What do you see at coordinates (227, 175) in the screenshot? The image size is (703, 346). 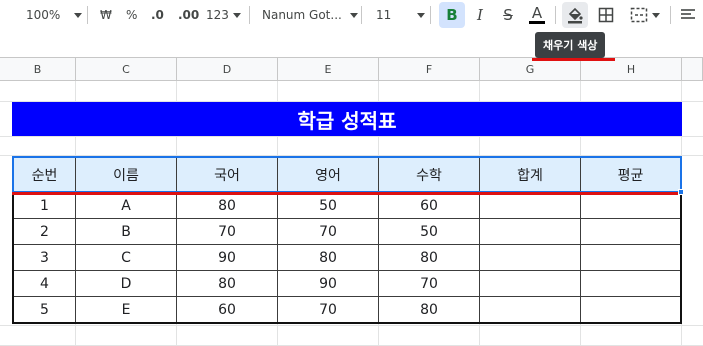 I see `header-cell: 국어` at bounding box center [227, 175].